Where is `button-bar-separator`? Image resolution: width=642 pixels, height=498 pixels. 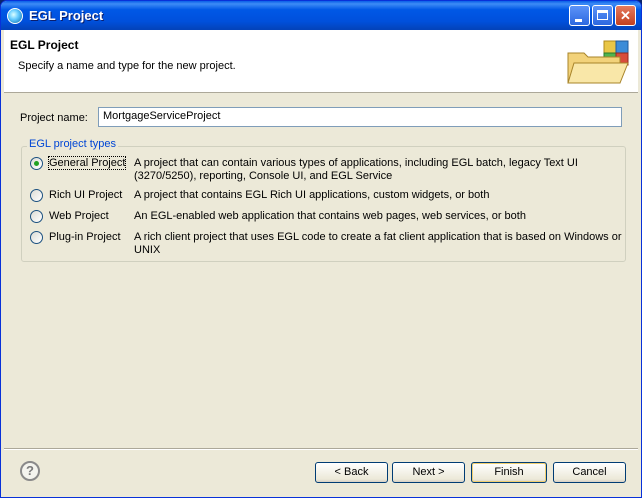 button-bar-separator is located at coordinates (321, 449).